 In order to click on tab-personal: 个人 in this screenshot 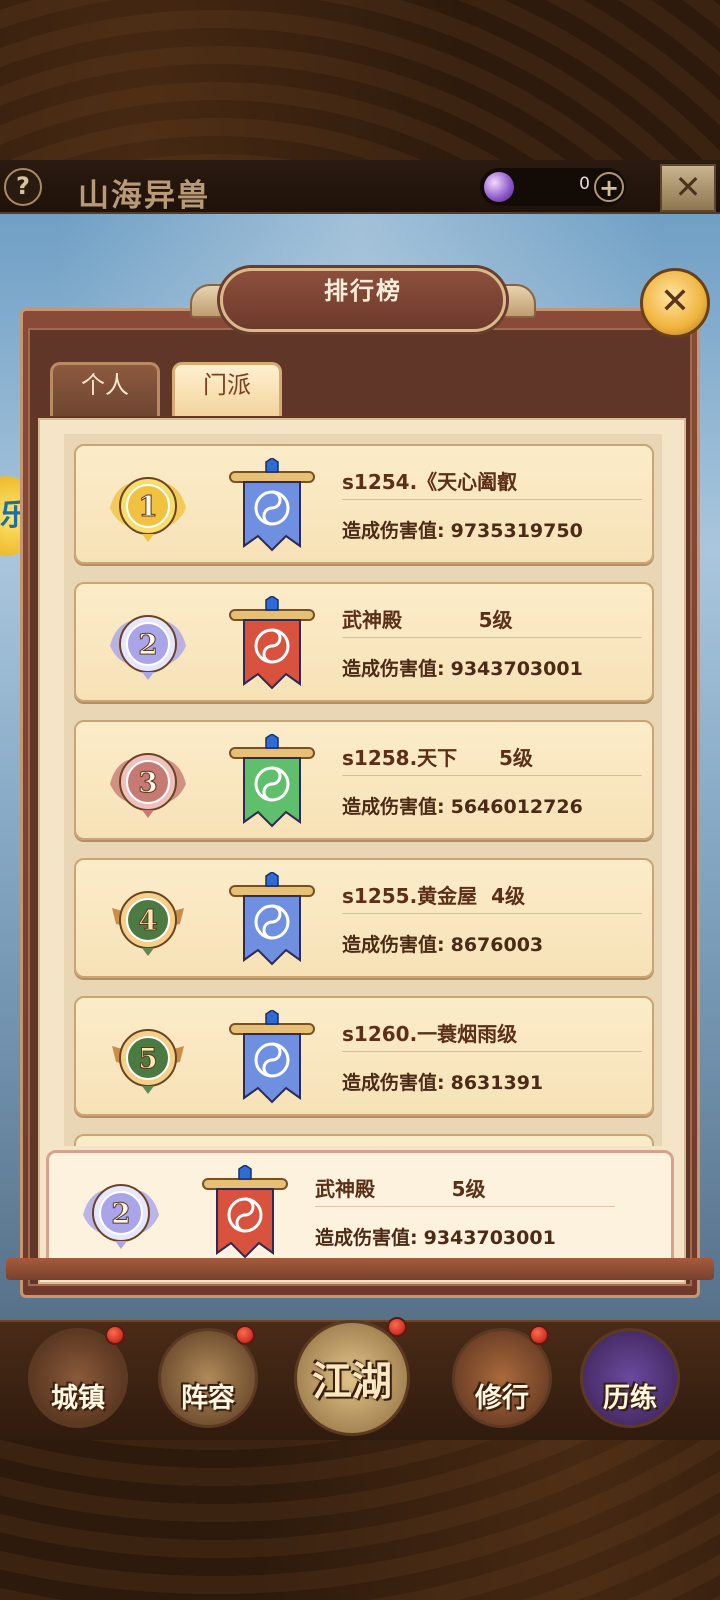, I will do `click(105, 389)`.